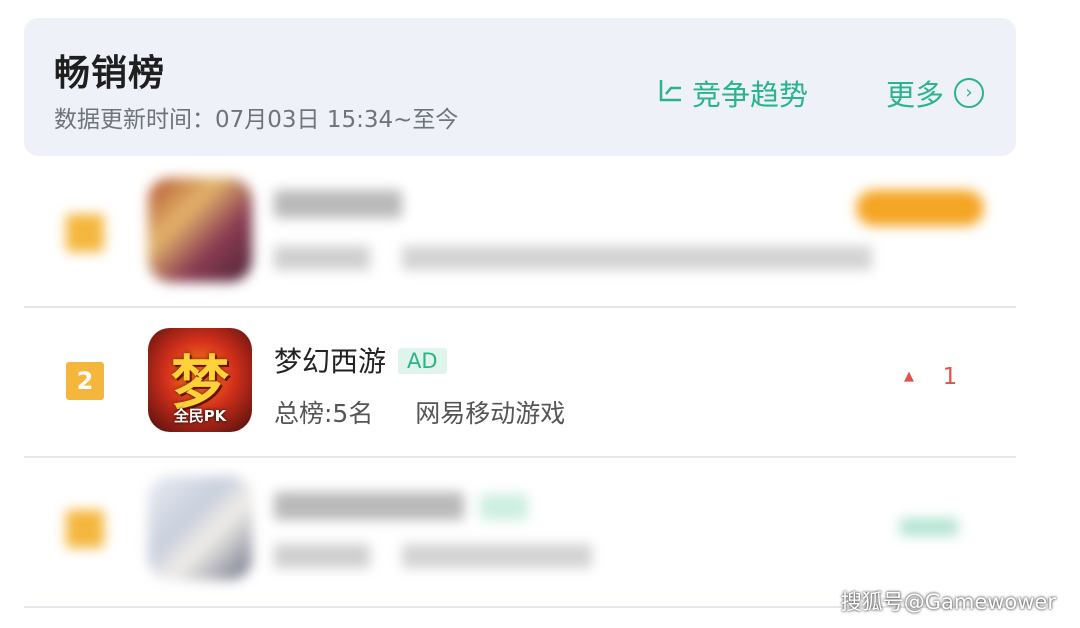 The image size is (1080, 628). I want to click on rank-change: ▲ 1, so click(930, 377).